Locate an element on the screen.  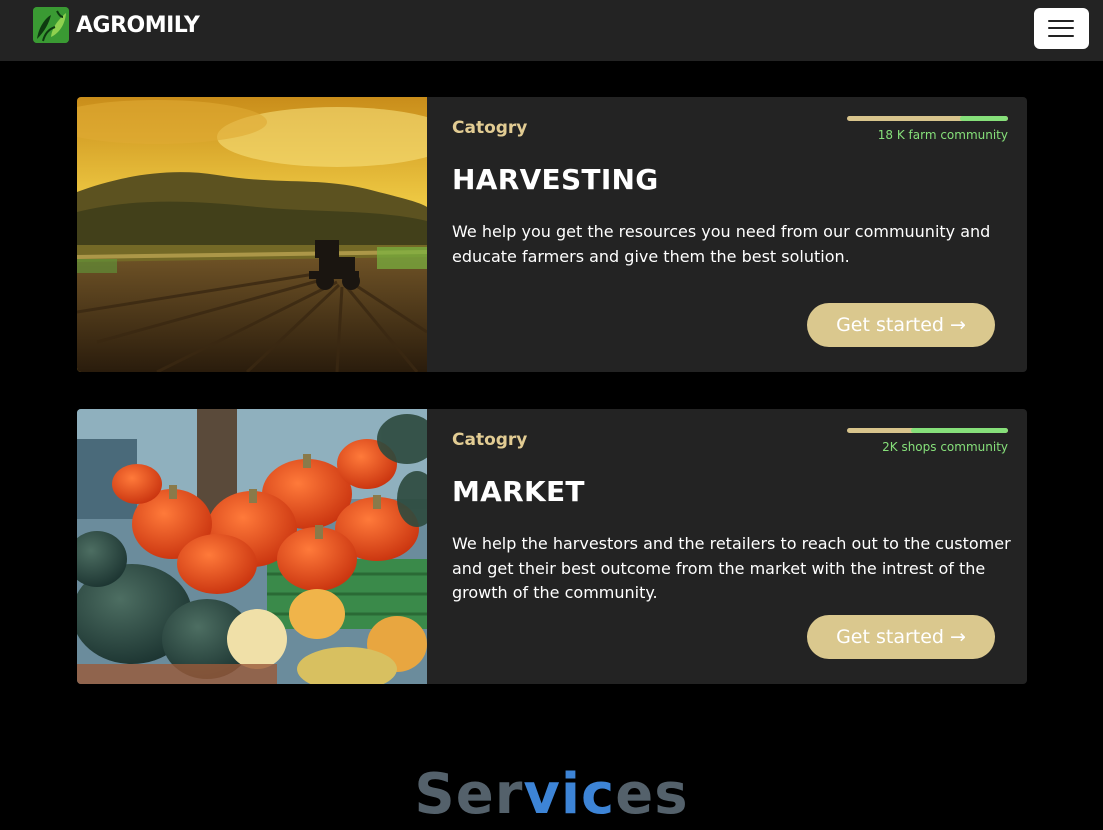
card-title: MARKET is located at coordinates (518, 491).